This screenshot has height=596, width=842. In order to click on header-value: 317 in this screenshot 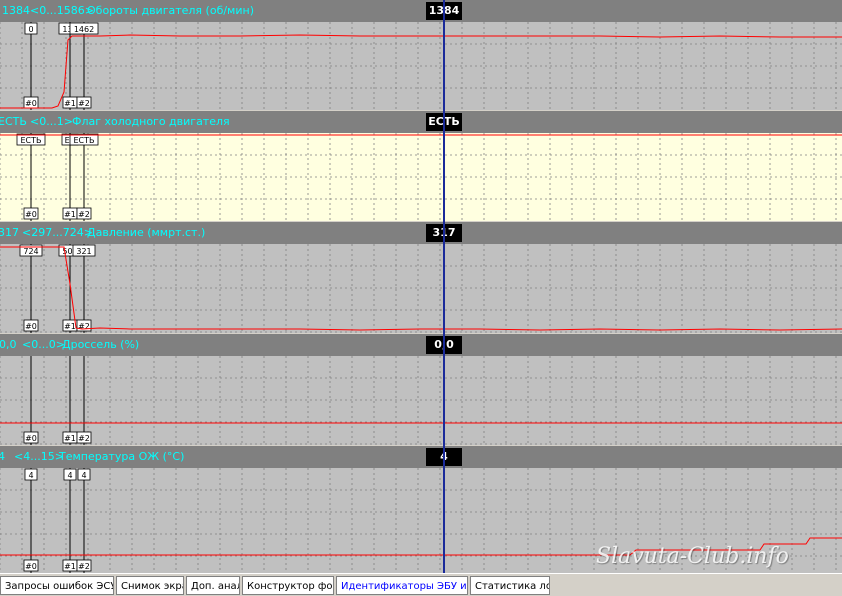, I will do `click(9, 232)`.